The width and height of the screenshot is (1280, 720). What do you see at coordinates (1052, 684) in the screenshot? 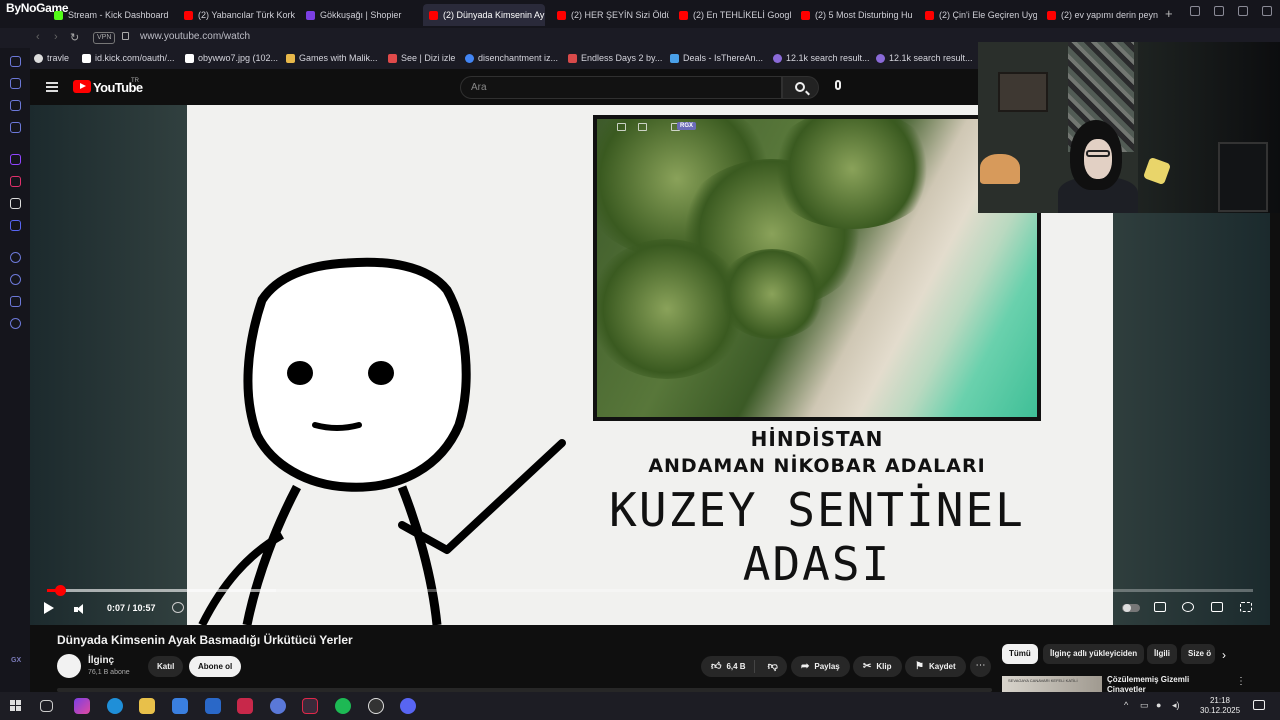
I see `recommended-thumbnail: SEVAGAYA CANAVARI KEFELİ KATİLİ` at bounding box center [1052, 684].